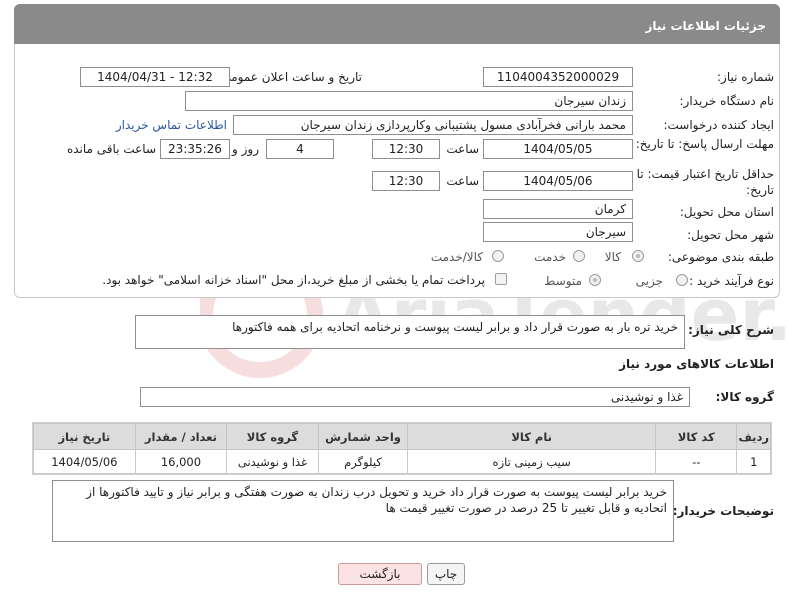 The width and height of the screenshot is (788, 598). I want to click on cell-quantity: 16,000, so click(181, 461).